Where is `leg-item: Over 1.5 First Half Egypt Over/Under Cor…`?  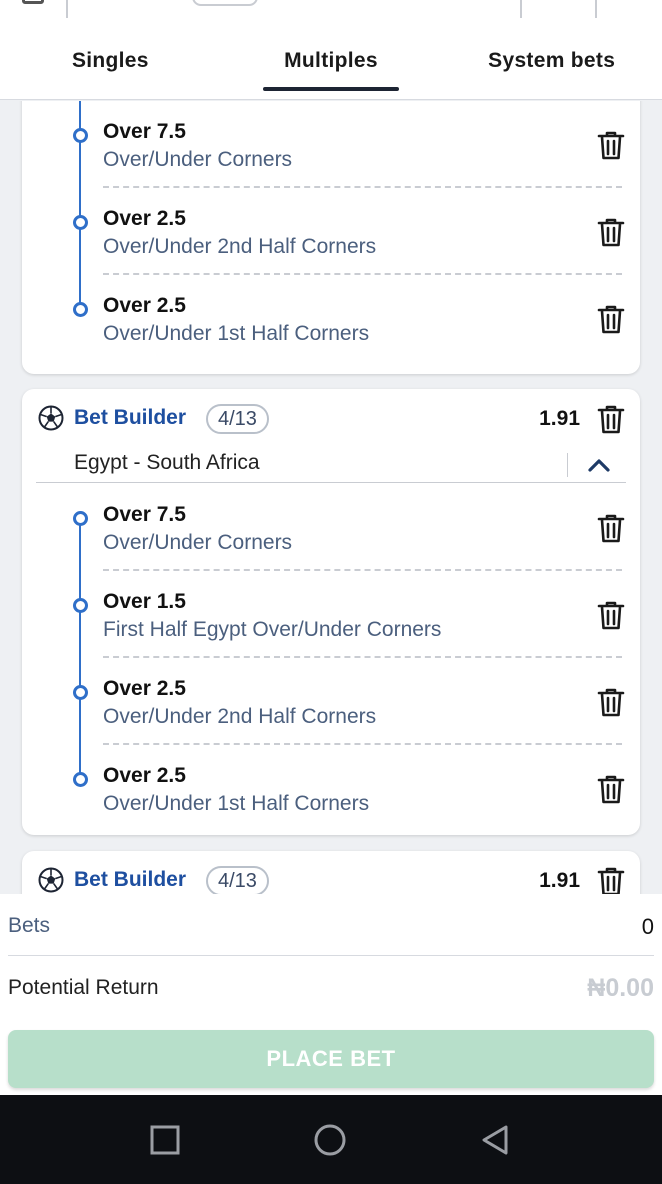
leg-item: Over 1.5 First Half Egypt Over/Under Cor… is located at coordinates (331, 614).